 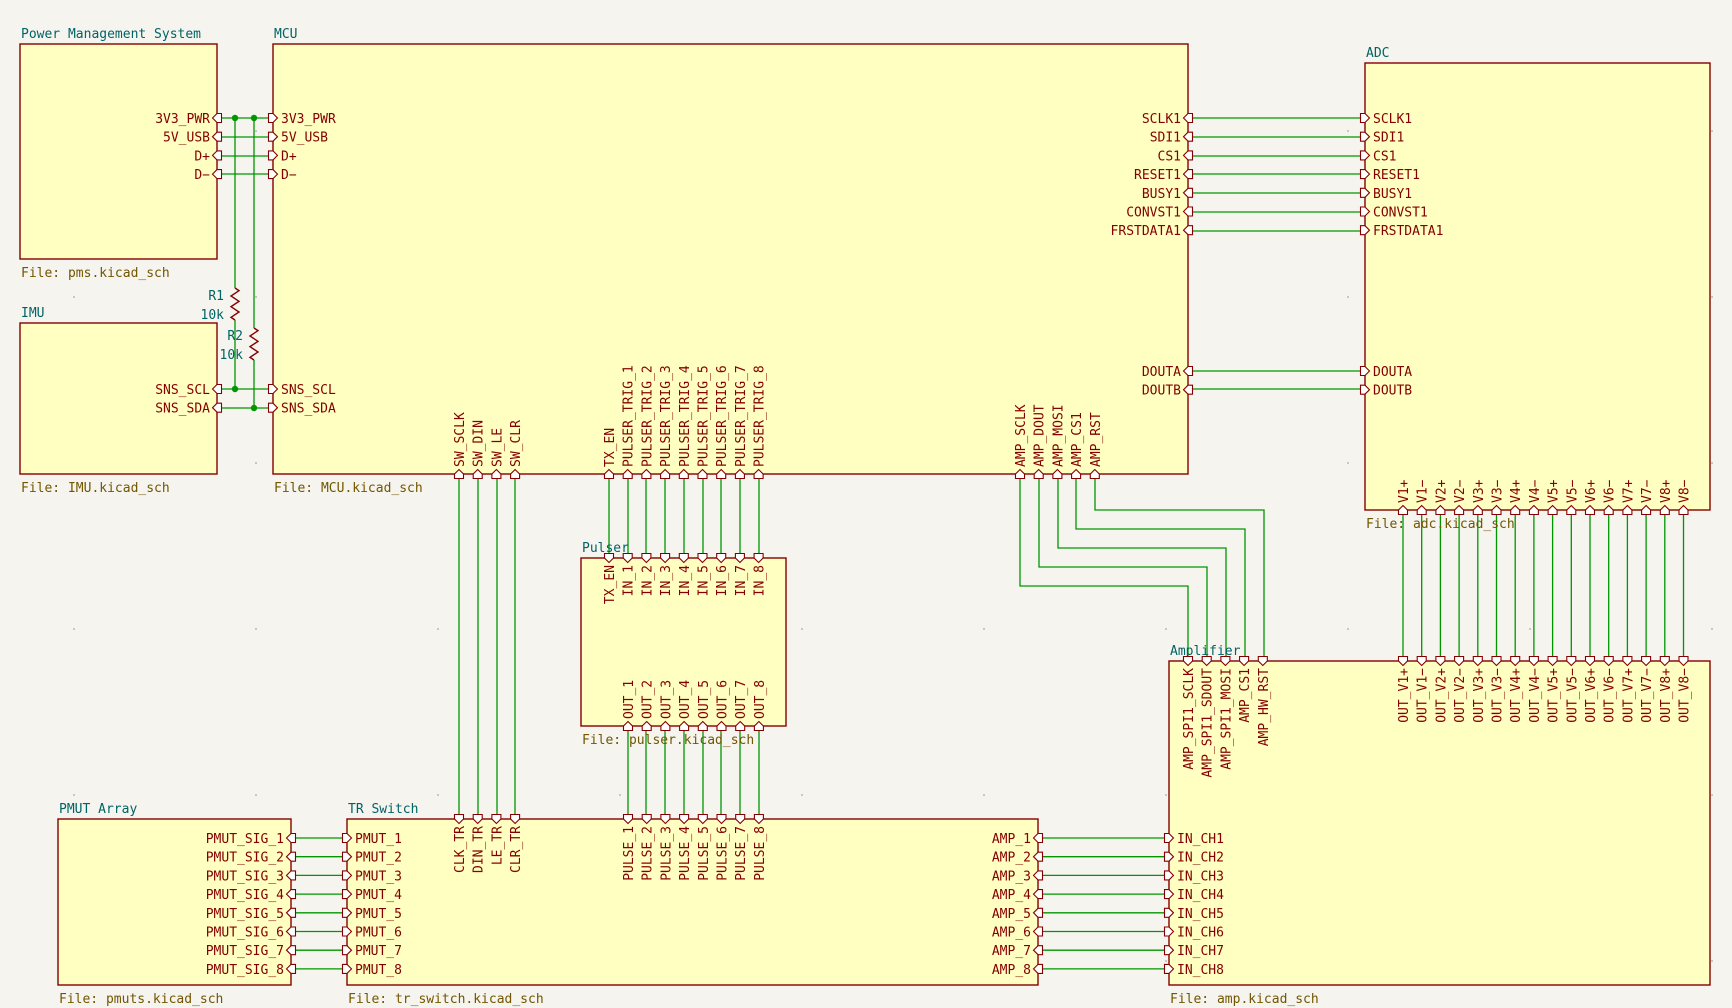 I want to click on pin-label: V5−, so click(x=1572, y=491).